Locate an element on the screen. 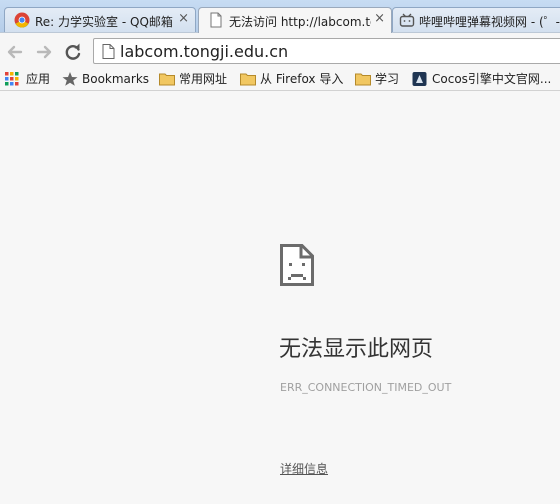  cocos-icon is located at coordinates (419, 79).